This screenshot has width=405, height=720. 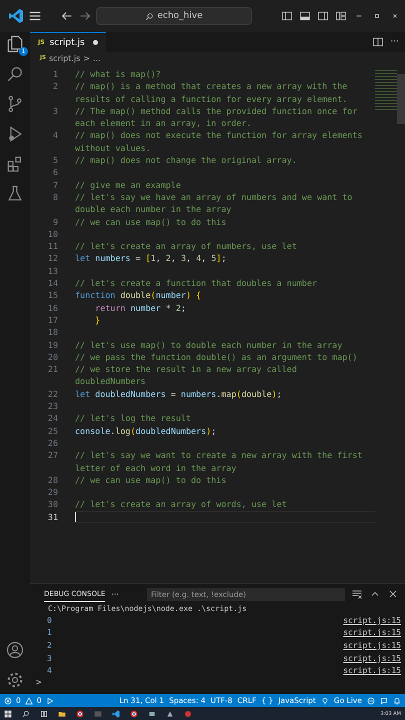 What do you see at coordinates (15, 680) in the screenshot?
I see `settings-icon` at bounding box center [15, 680].